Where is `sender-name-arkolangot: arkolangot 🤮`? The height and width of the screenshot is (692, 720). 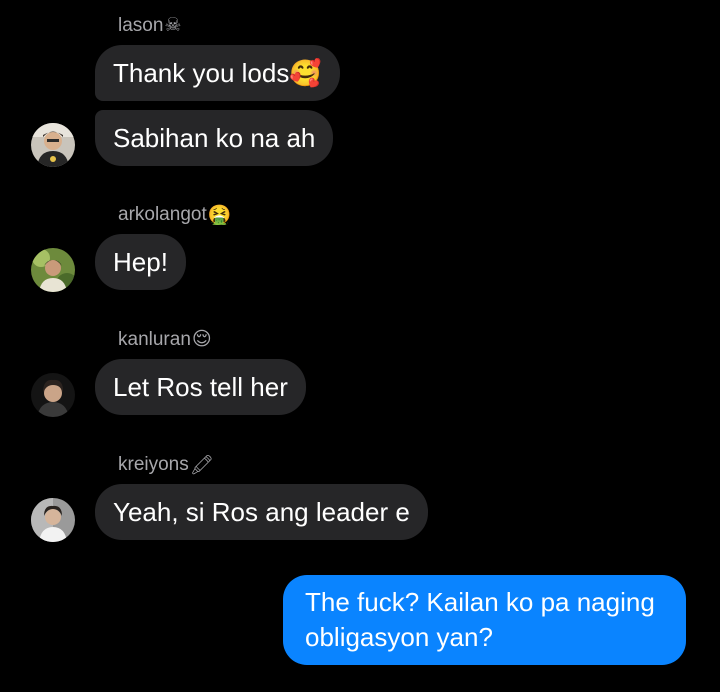
sender-name-arkolangot: arkolangot 🤮 is located at coordinates (174, 215).